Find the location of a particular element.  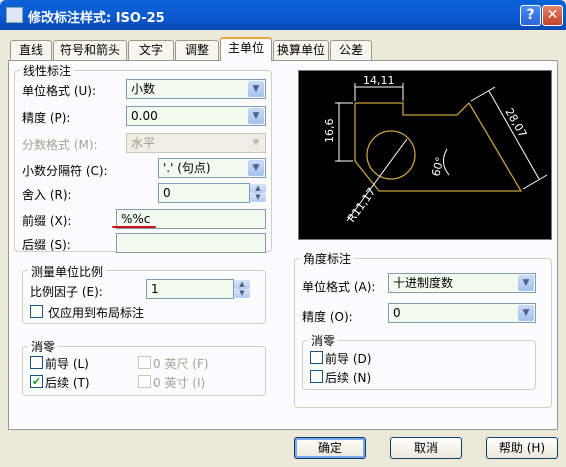

angular-trailing-label: 后续 (N) is located at coordinates (348, 378).